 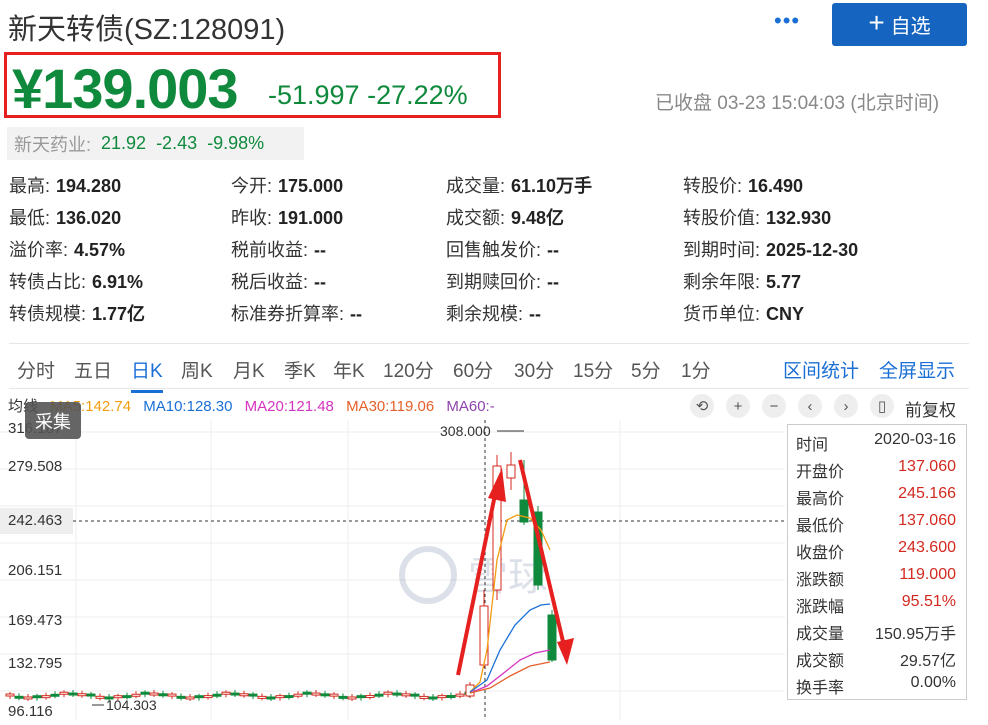 I want to click on stat-item: 转股价值: 132.930, so click(x=757, y=217).